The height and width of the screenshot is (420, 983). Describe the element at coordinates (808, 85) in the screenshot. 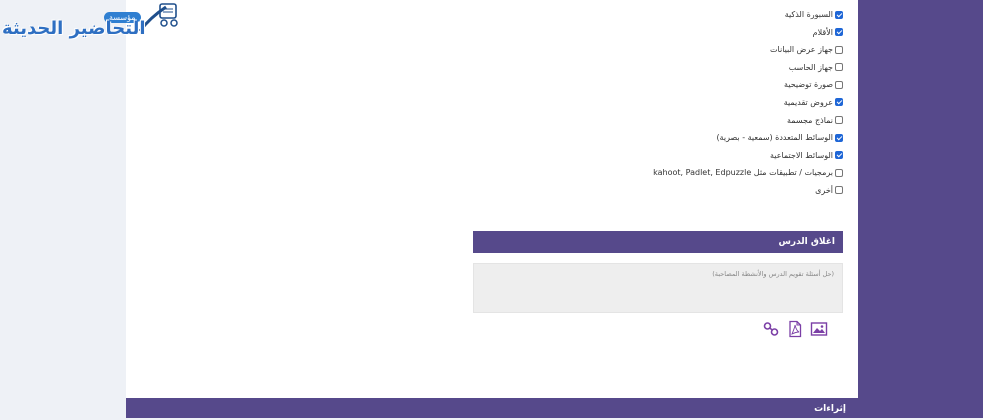

I see `checklist-item-label: صورة توضيحية` at that location.